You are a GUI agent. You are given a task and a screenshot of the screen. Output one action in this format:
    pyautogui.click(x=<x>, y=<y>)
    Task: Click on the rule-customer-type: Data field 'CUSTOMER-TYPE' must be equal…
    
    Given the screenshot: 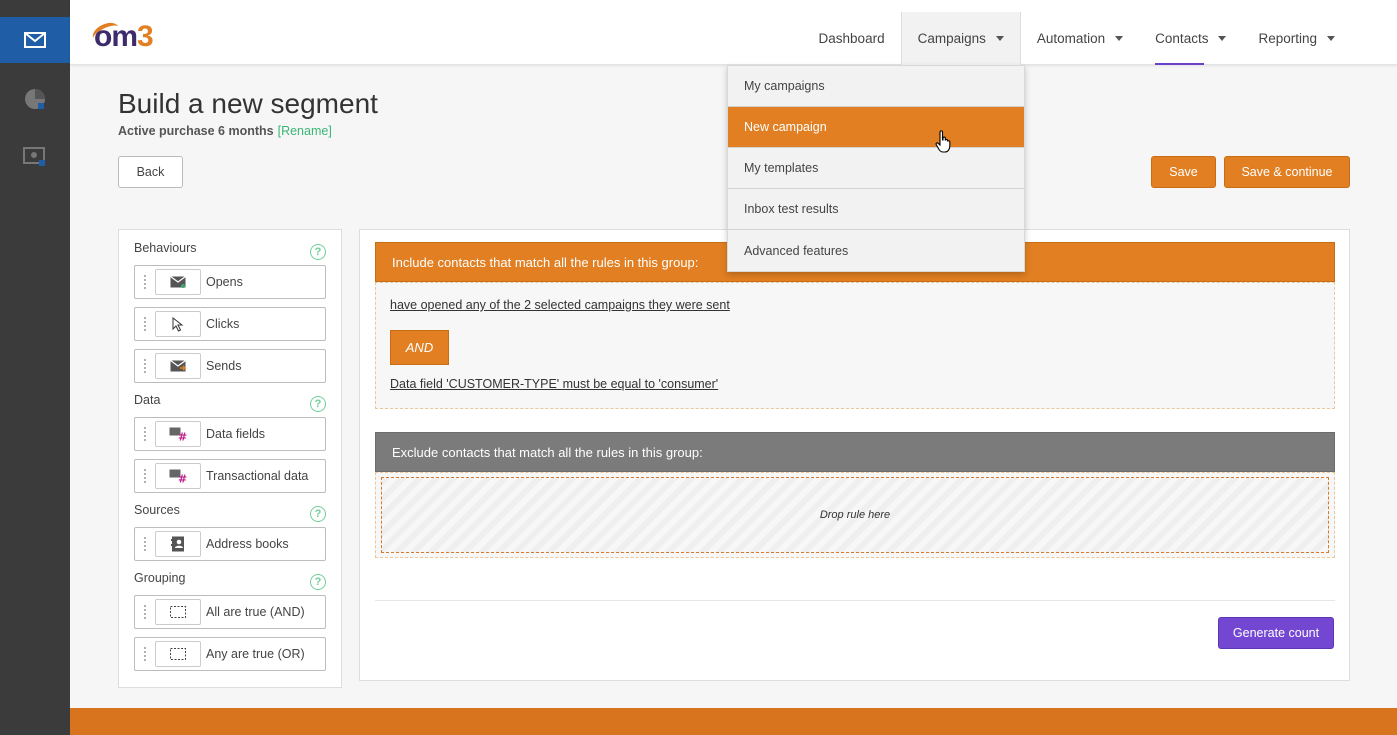 What is the action you would take?
    pyautogui.click(x=554, y=384)
    